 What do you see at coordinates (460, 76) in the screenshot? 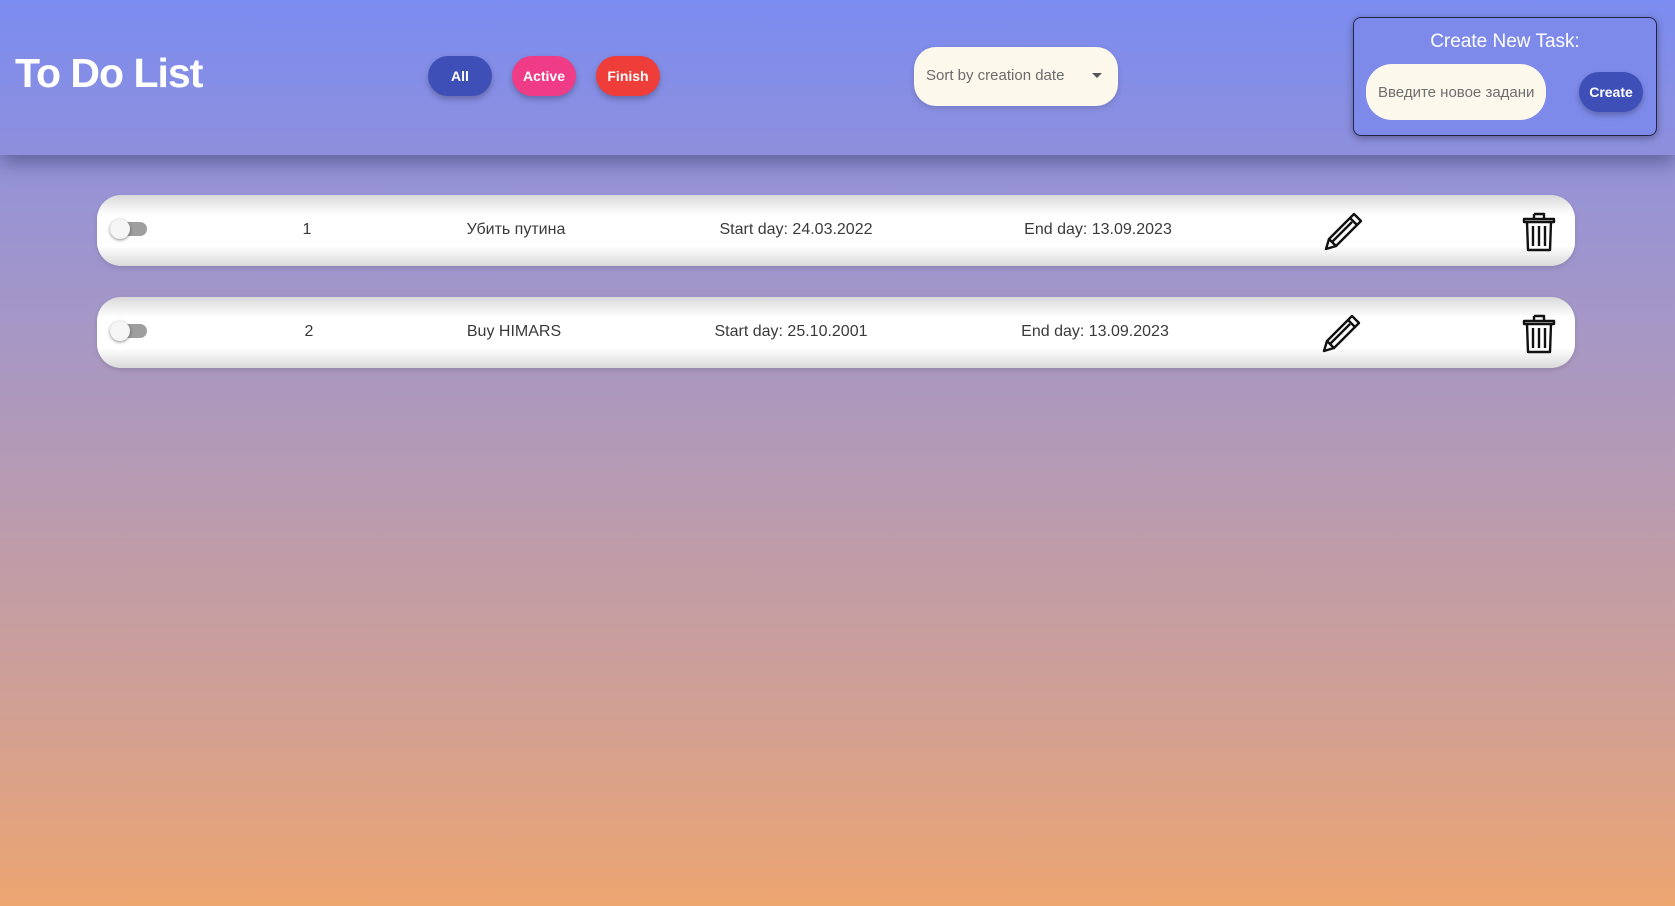
I see `filter-all-button: All` at bounding box center [460, 76].